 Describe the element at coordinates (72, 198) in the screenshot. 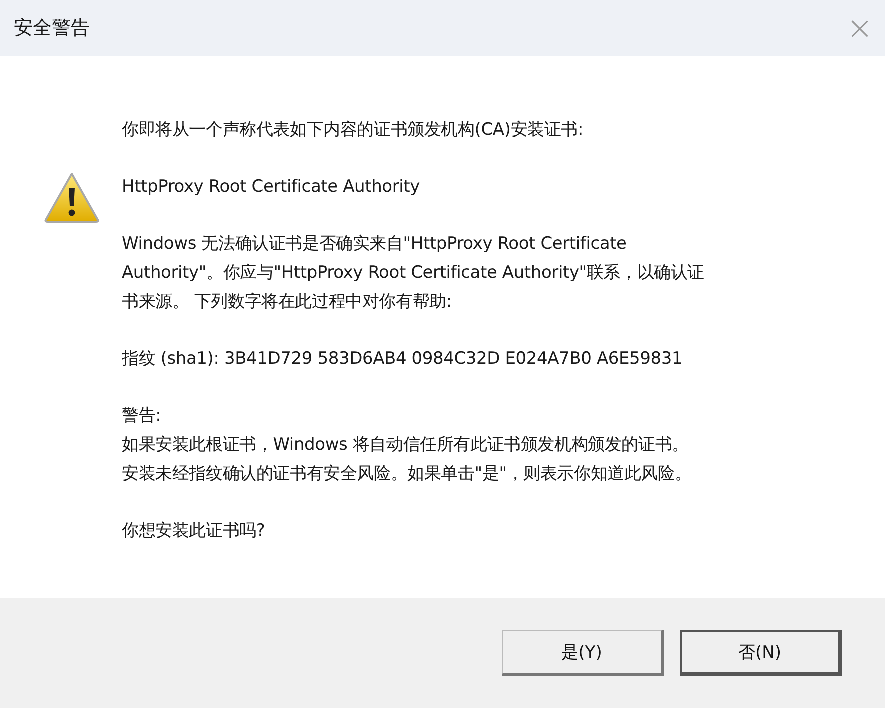

I see `warning-icon` at that location.